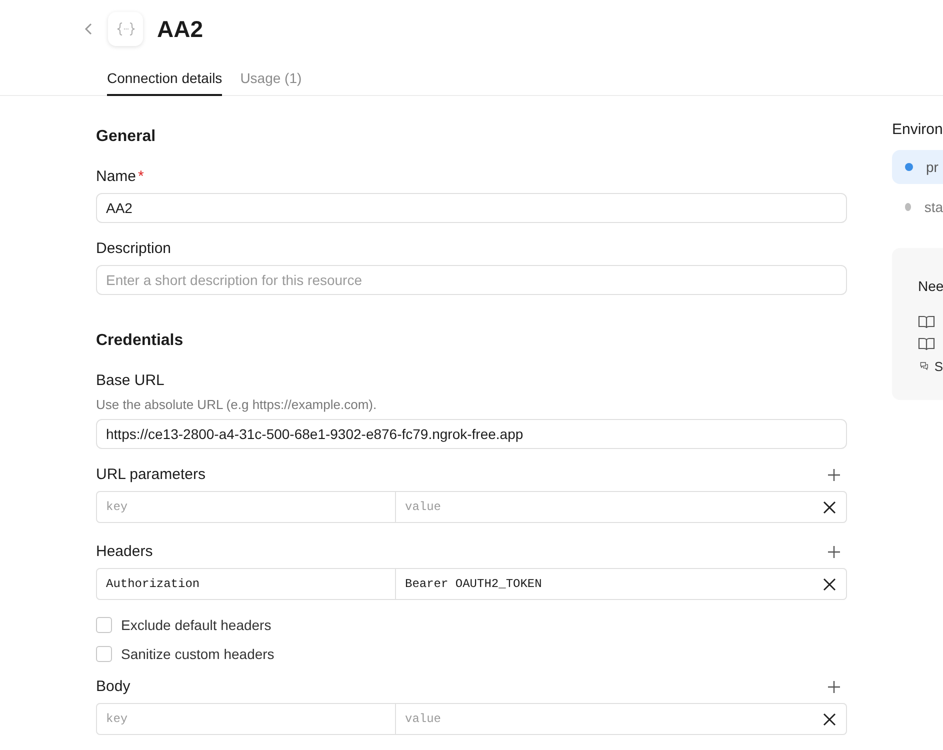 The width and height of the screenshot is (943, 750). I want to click on braces-icon, so click(125, 29).